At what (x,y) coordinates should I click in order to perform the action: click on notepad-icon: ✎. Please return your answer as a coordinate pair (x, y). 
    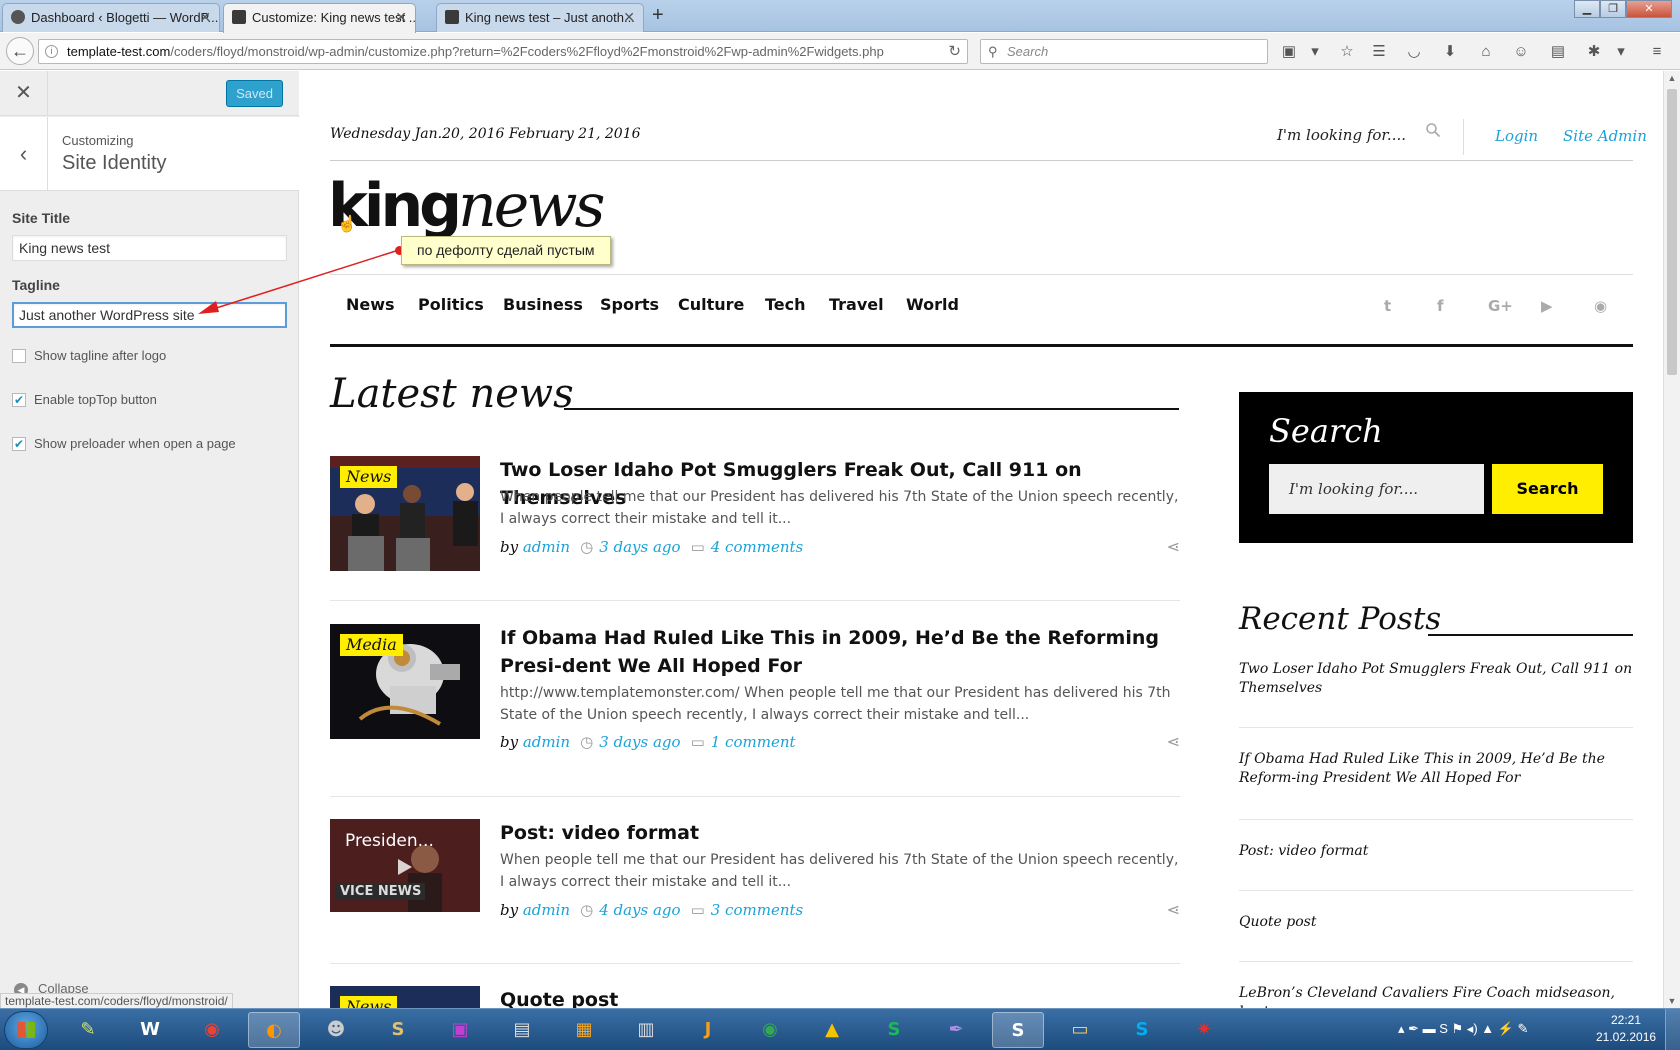
    Looking at the image, I should click on (88, 1030).